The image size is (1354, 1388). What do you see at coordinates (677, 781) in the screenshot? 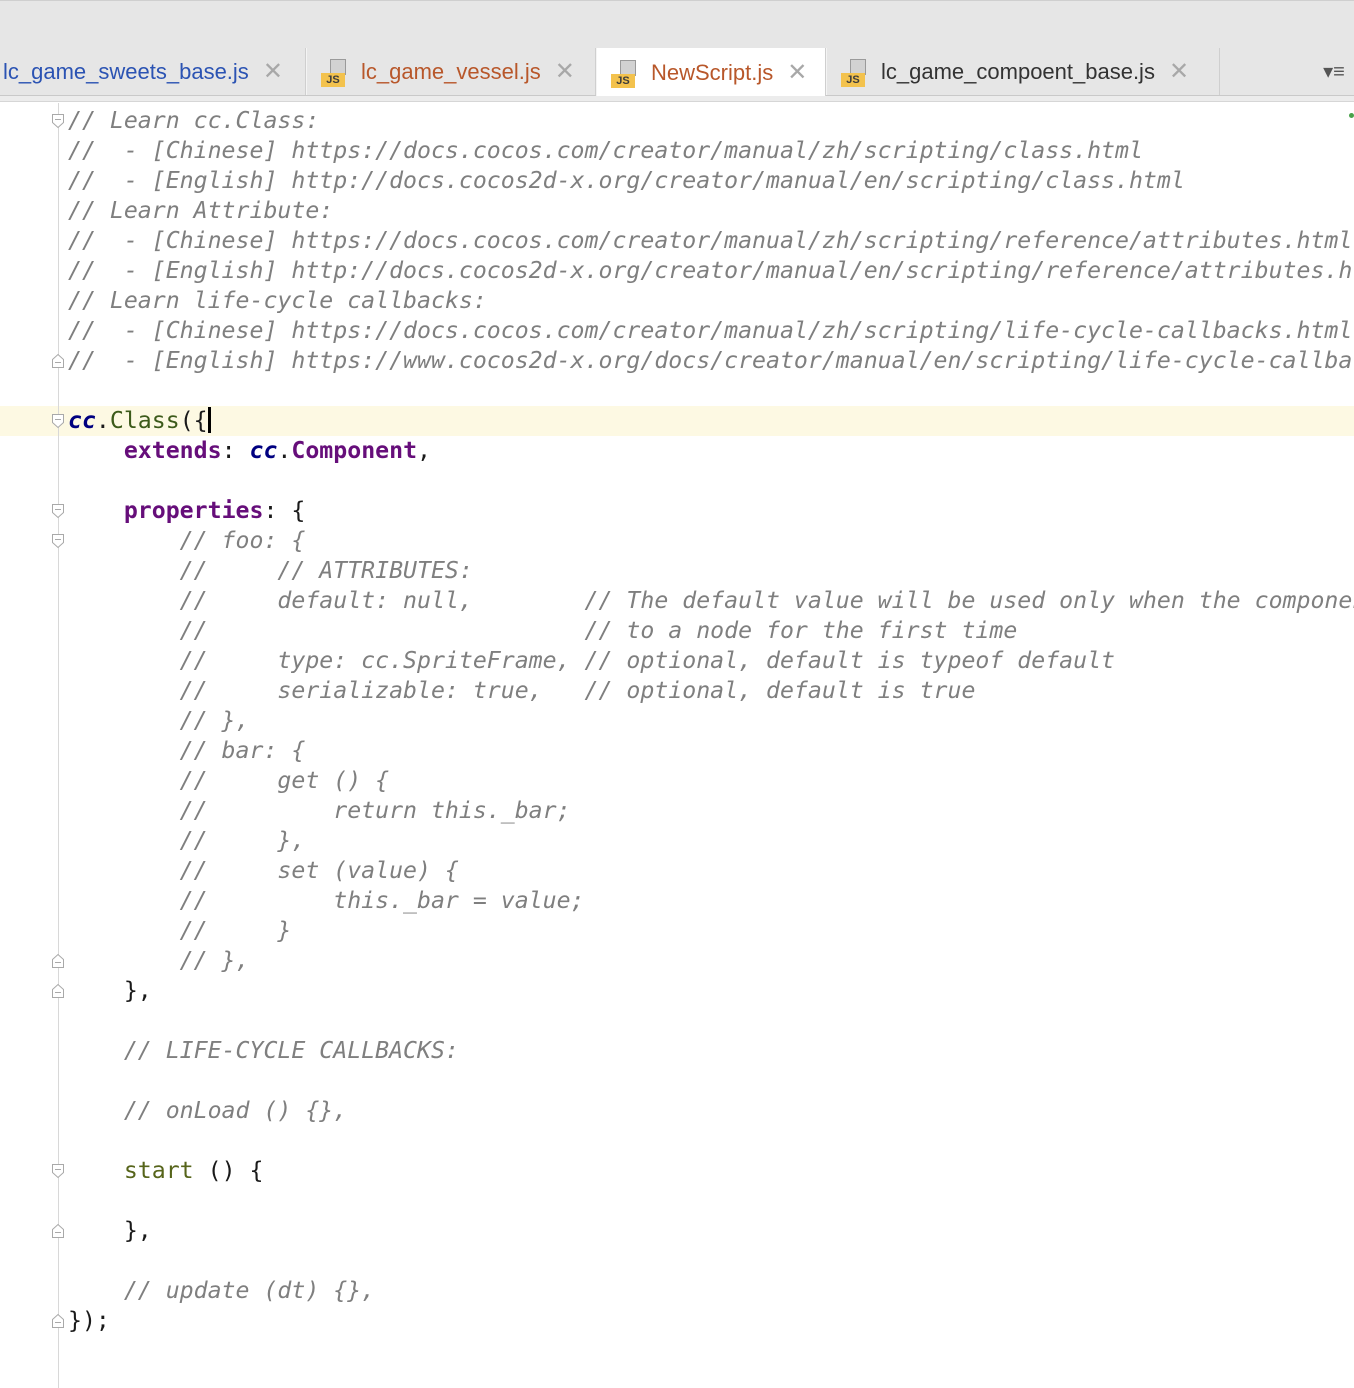
I see `code-line: // get () {` at bounding box center [677, 781].